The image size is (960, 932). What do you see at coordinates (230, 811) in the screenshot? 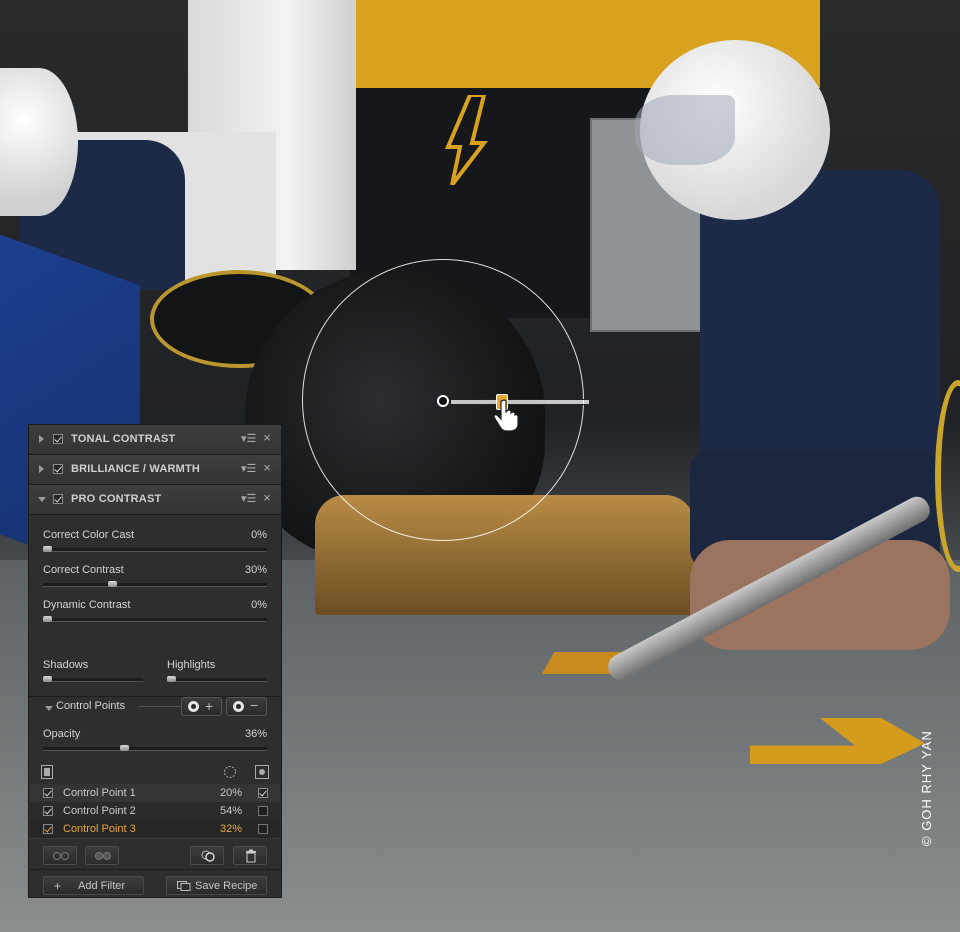
I see `control-point-percent: 54%` at bounding box center [230, 811].